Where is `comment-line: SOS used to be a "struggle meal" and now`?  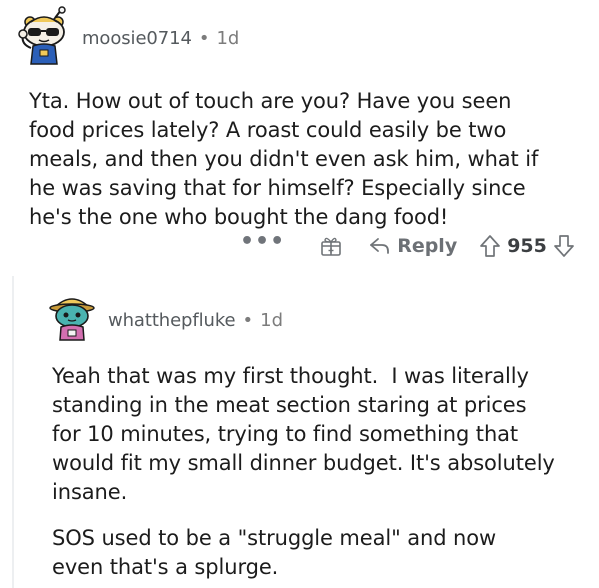 comment-line: SOS used to be a "struggle meal" and now is located at coordinates (274, 538).